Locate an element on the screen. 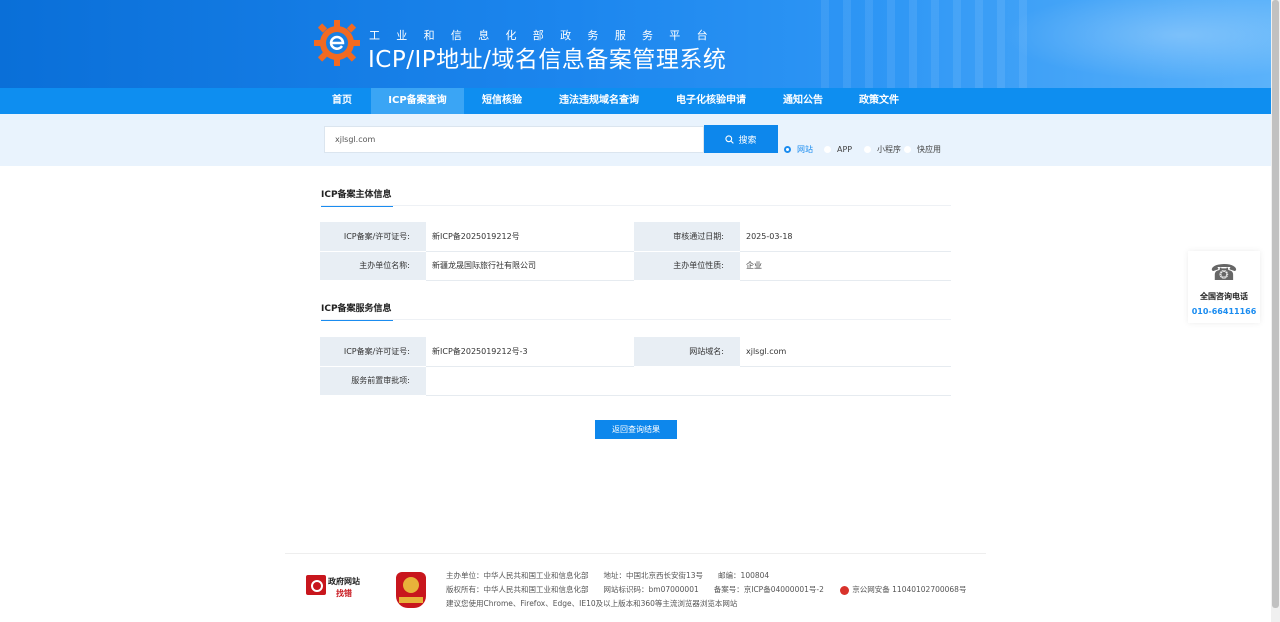 The width and height of the screenshot is (1280, 622). service-license-label: ICP备案/许可证号: is located at coordinates (373, 352).